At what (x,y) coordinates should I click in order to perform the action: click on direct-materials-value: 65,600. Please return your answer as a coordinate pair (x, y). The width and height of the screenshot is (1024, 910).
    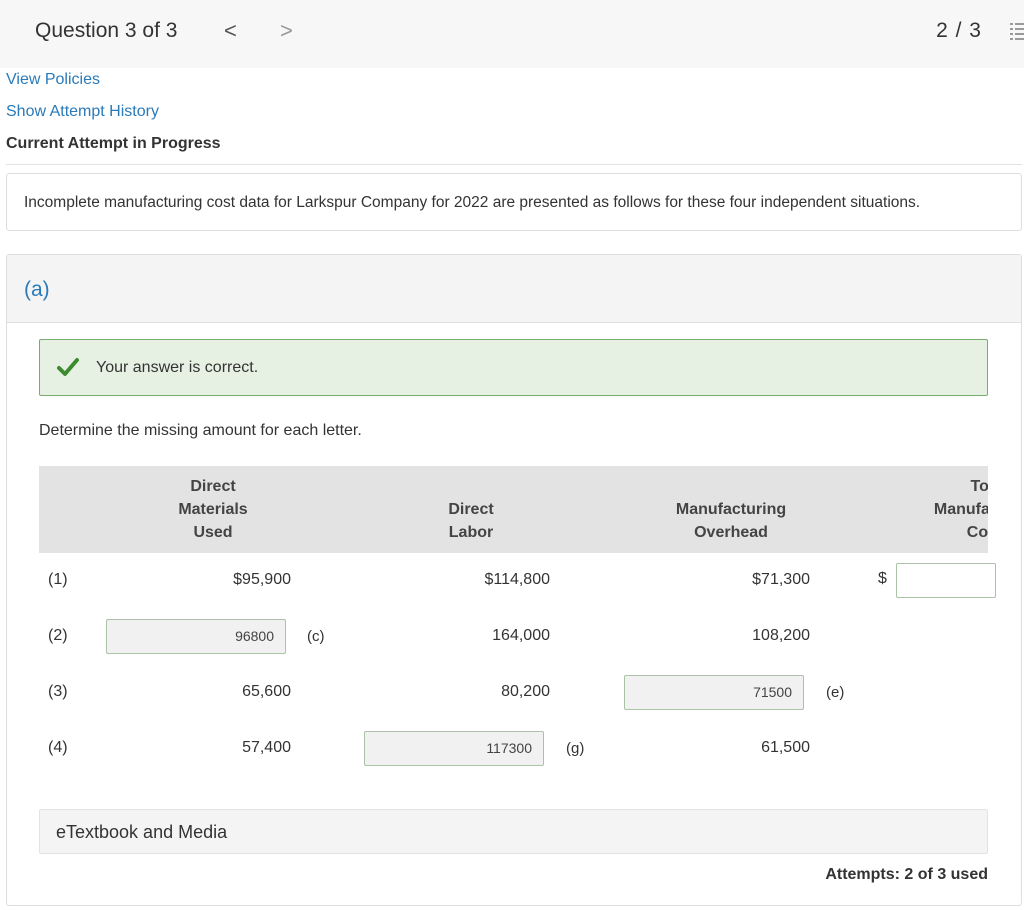
    Looking at the image, I should click on (266, 691).